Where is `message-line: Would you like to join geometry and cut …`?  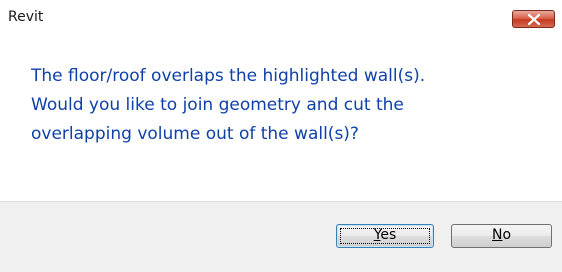 message-line: Would you like to join geometry and cut … is located at coordinates (217, 105).